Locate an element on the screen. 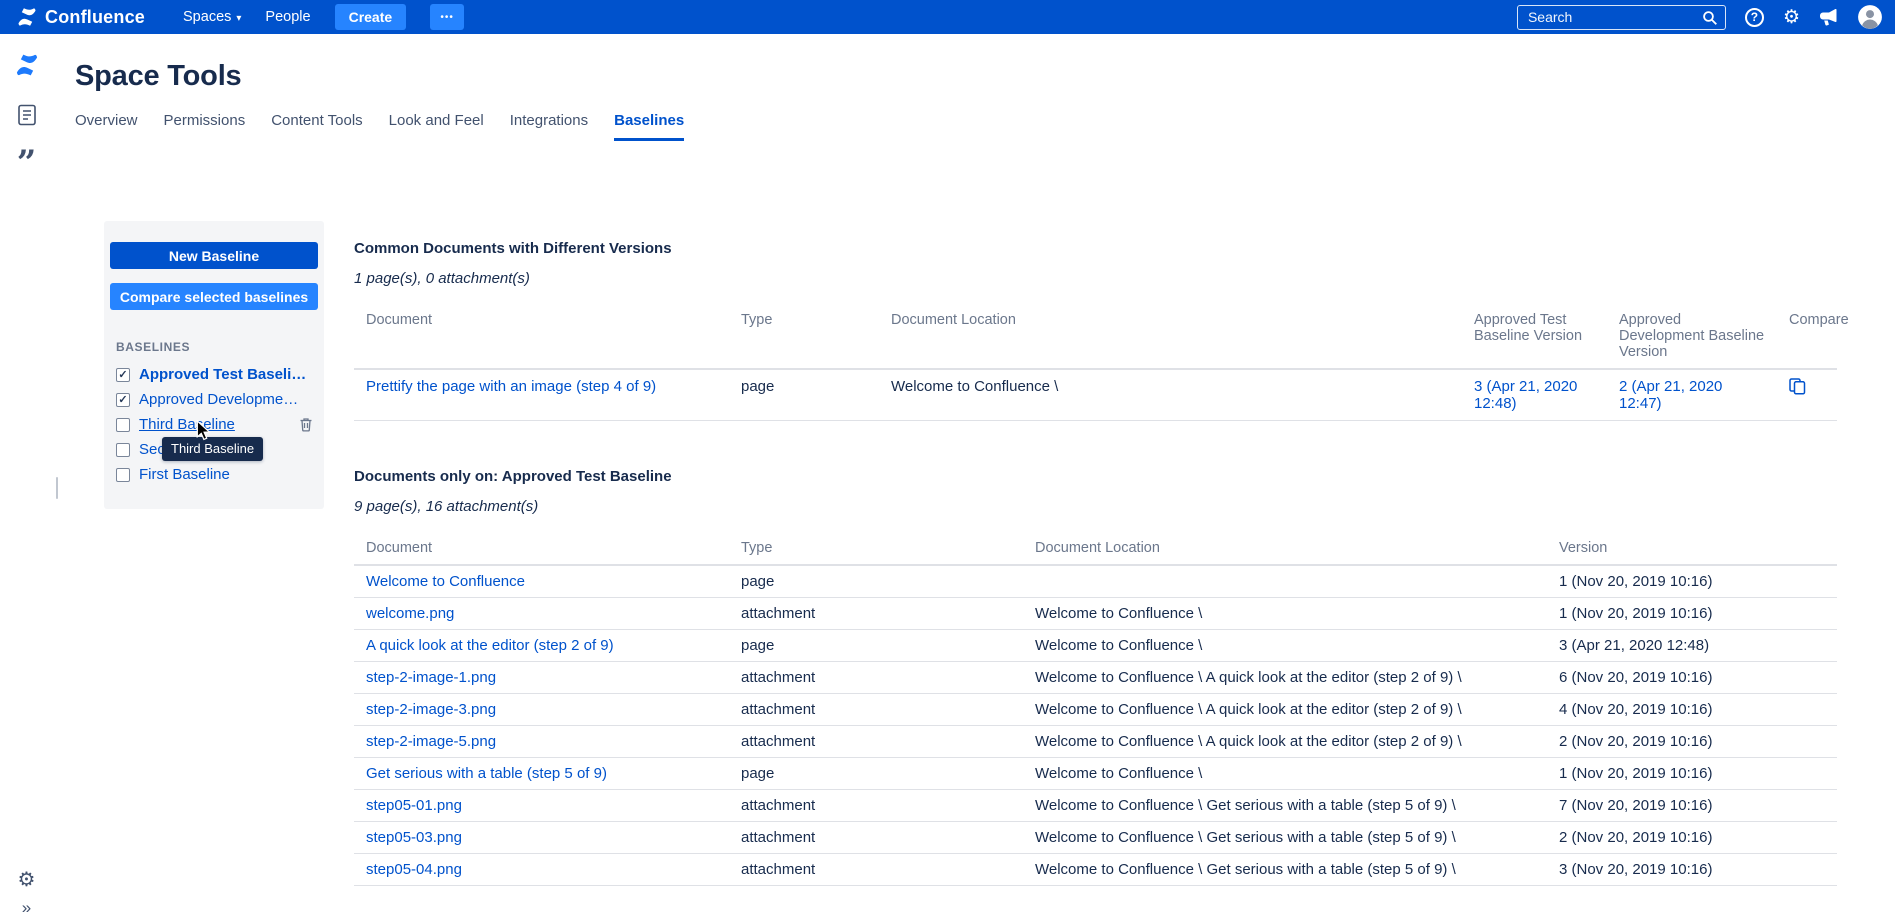 The image size is (1895, 918). tab-content-tools: Content Tools is located at coordinates (316, 126).